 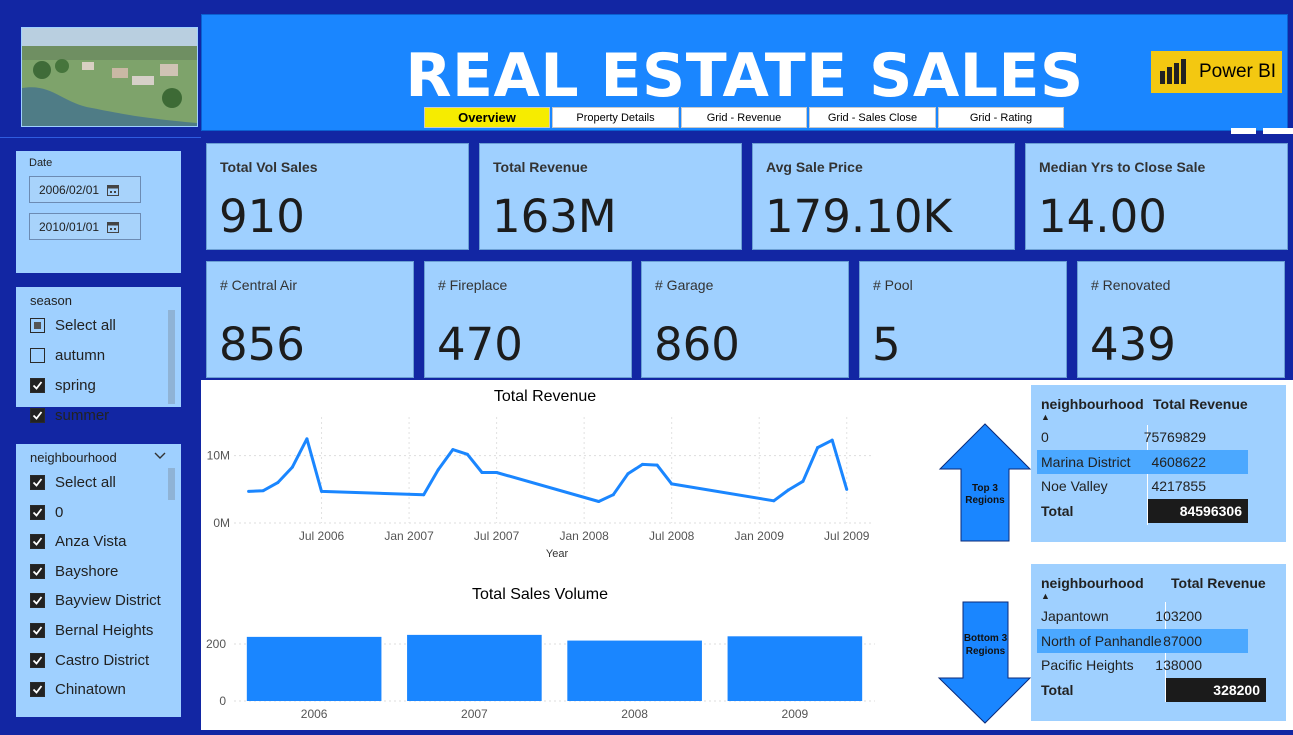 I want to click on kpi-card: # Pool 5, so click(x=963, y=319).